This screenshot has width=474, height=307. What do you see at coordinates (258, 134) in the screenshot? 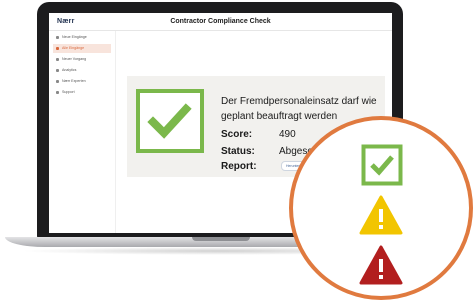
I see `score-row: Score: 490` at bounding box center [258, 134].